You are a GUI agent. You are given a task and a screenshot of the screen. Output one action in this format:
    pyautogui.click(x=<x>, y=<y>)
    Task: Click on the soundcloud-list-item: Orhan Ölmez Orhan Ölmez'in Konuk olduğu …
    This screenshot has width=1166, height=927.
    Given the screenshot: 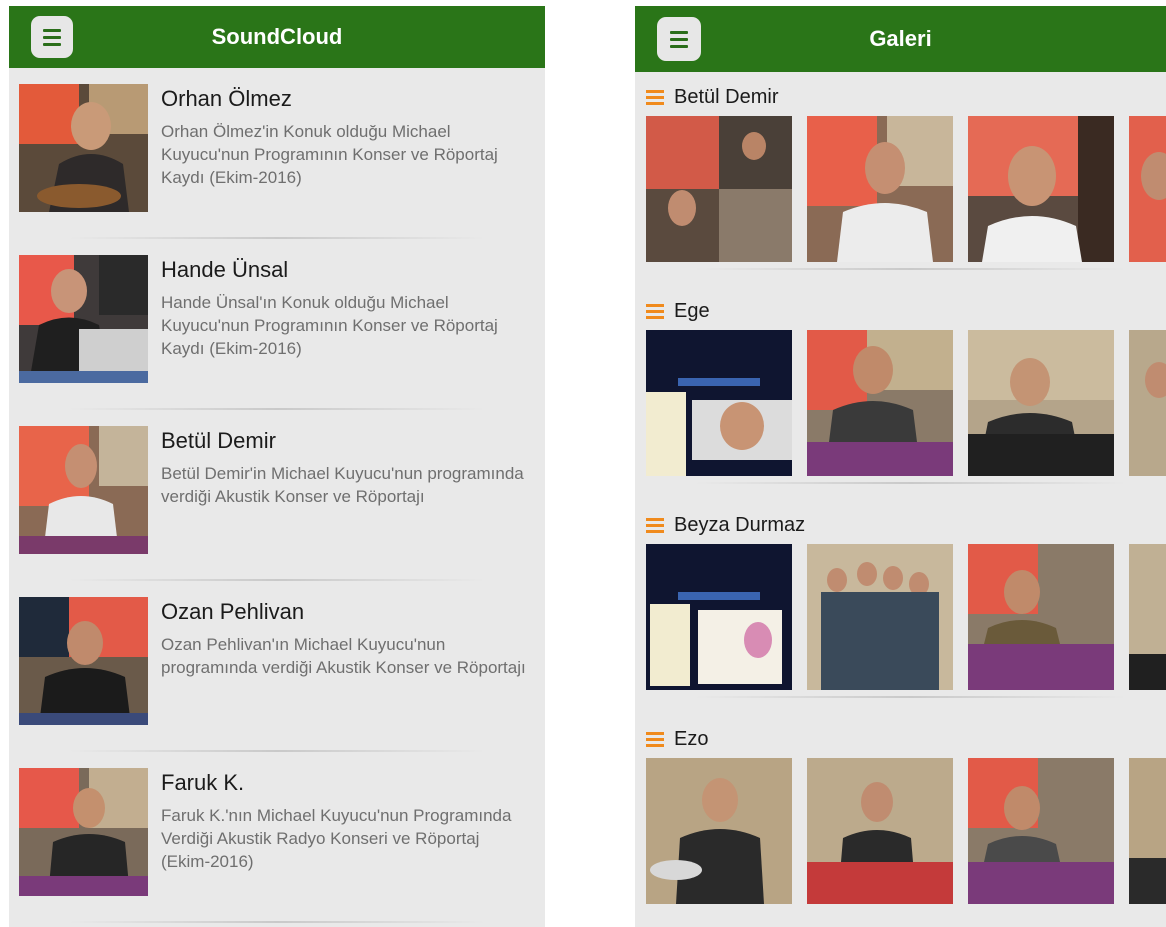 What is the action you would take?
    pyautogui.click(x=277, y=153)
    